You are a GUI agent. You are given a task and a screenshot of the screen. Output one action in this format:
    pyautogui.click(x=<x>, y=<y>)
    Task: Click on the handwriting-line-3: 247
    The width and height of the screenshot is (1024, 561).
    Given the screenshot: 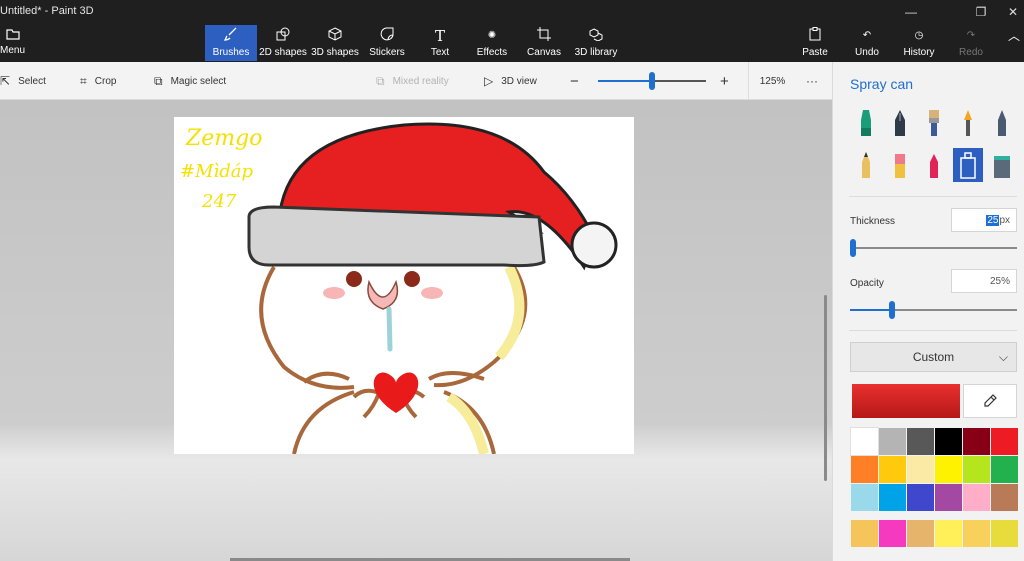 What is the action you would take?
    pyautogui.click(x=219, y=201)
    